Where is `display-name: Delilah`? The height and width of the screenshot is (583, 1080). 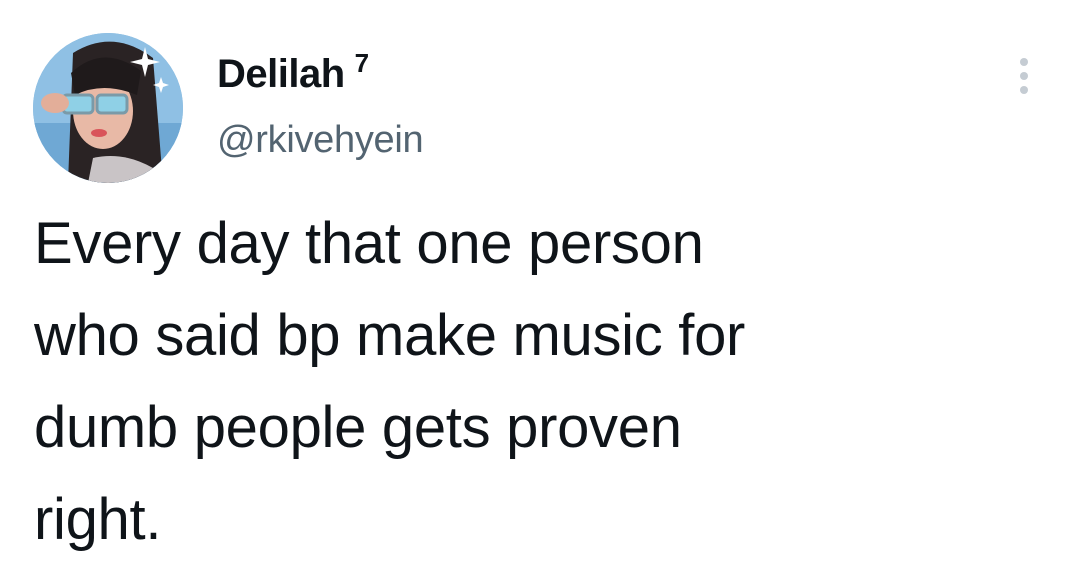 display-name: Delilah is located at coordinates (281, 74).